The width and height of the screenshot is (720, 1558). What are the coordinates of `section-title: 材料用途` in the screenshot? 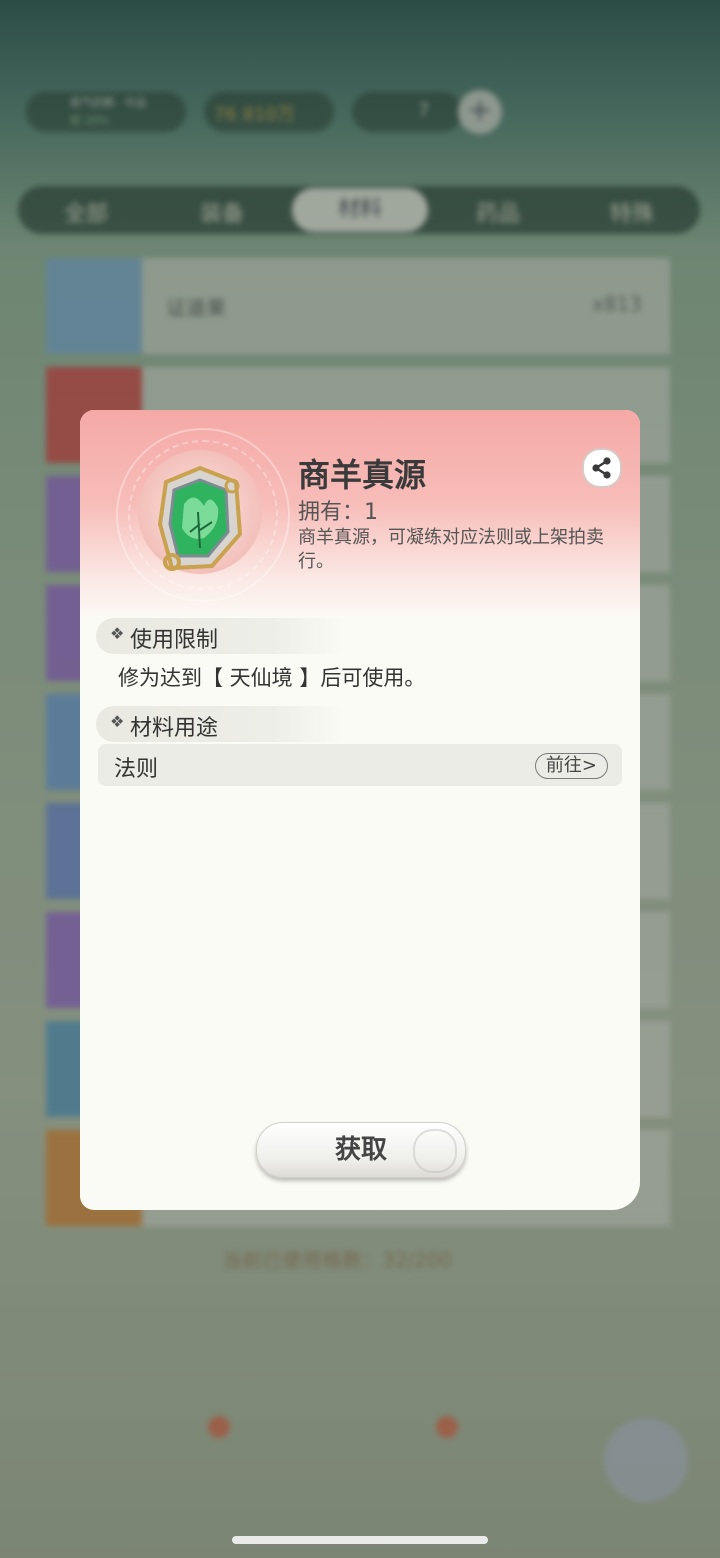 It's located at (174, 728).